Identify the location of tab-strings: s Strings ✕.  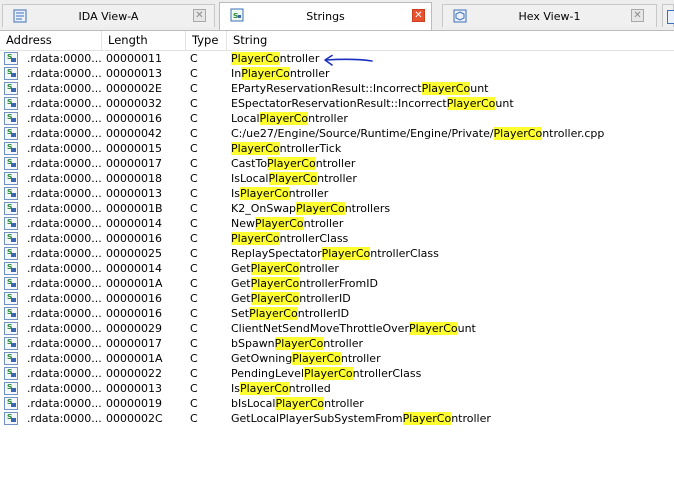
(325, 16).